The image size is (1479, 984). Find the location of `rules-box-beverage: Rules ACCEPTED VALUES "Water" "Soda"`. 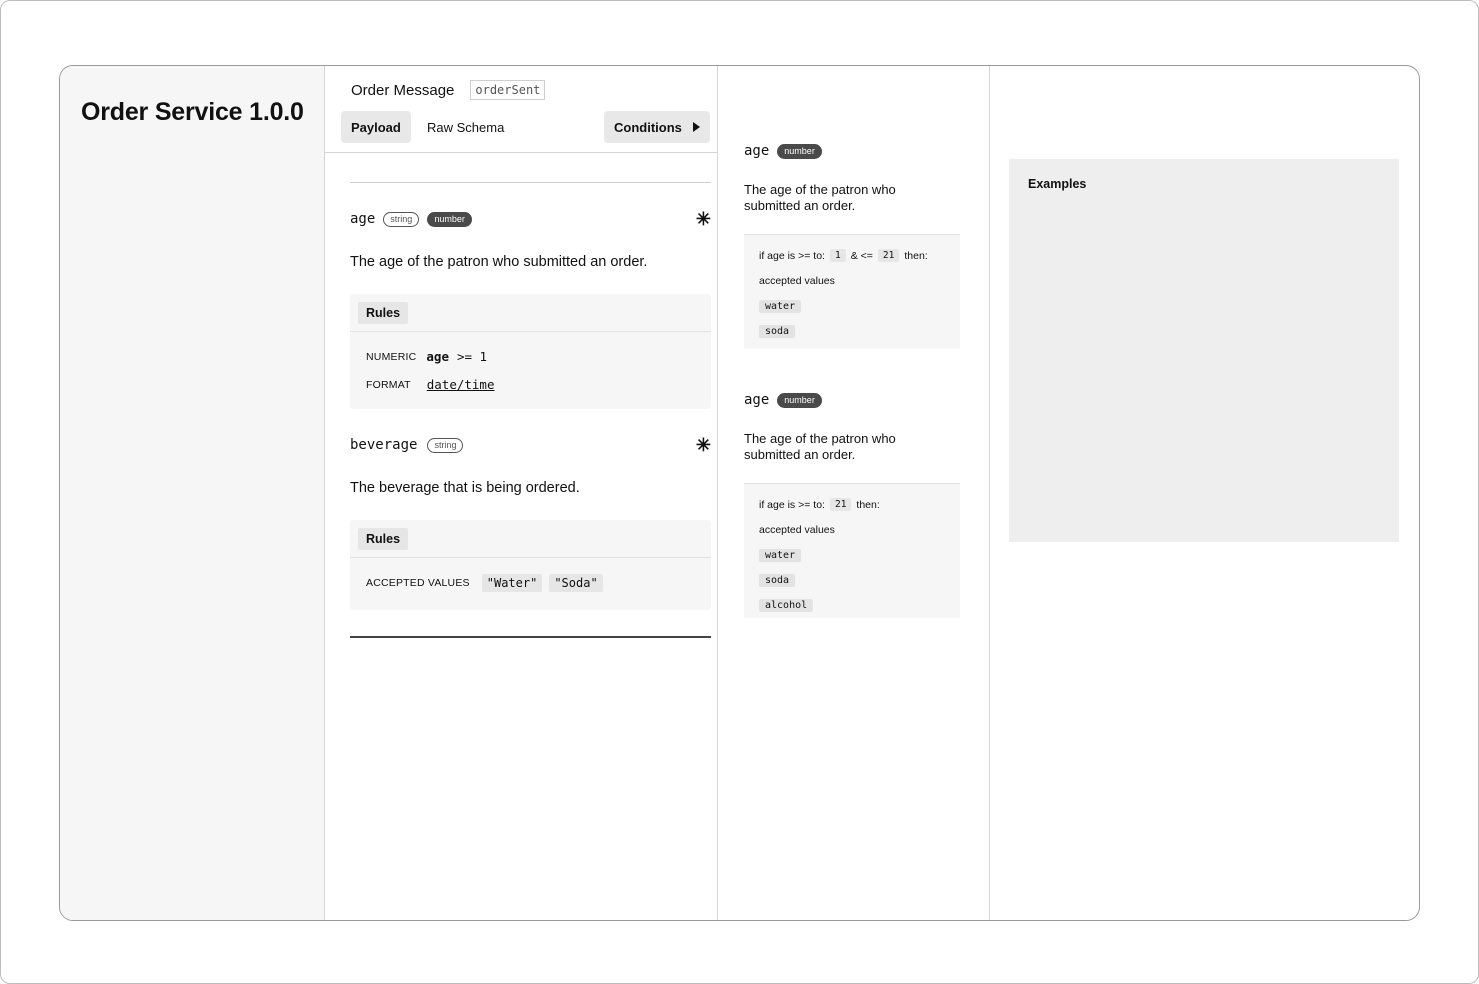

rules-box-beverage: Rules ACCEPTED VALUES "Water" "Soda" is located at coordinates (530, 565).